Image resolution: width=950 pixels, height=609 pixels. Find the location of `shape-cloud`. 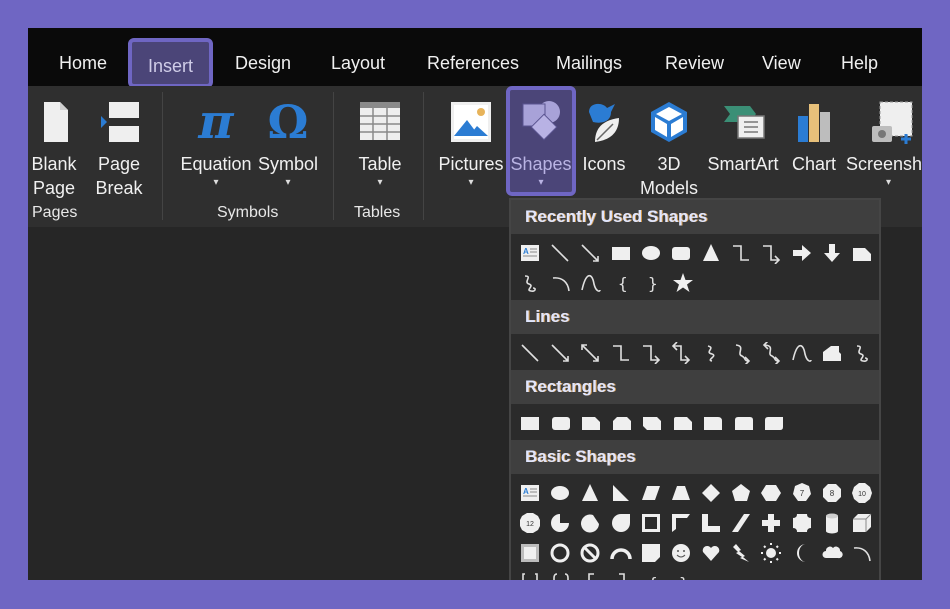

shape-cloud is located at coordinates (832, 553).